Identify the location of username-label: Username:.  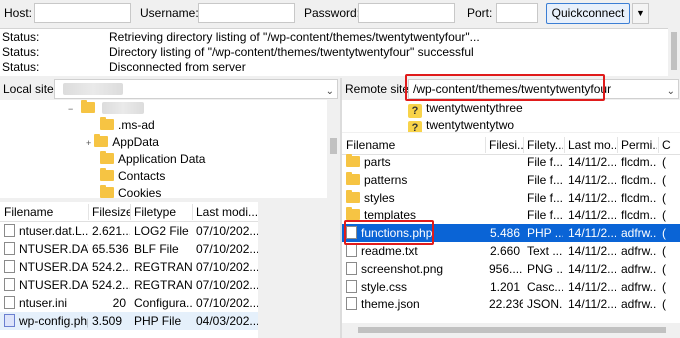
(169, 13).